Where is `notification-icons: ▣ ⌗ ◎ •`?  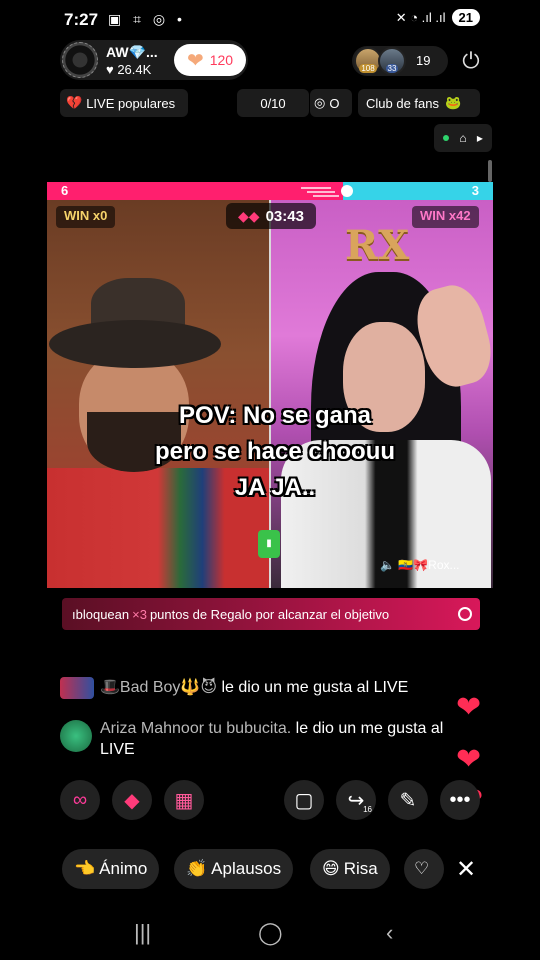 notification-icons: ▣ ⌗ ◎ • is located at coordinates (147, 19).